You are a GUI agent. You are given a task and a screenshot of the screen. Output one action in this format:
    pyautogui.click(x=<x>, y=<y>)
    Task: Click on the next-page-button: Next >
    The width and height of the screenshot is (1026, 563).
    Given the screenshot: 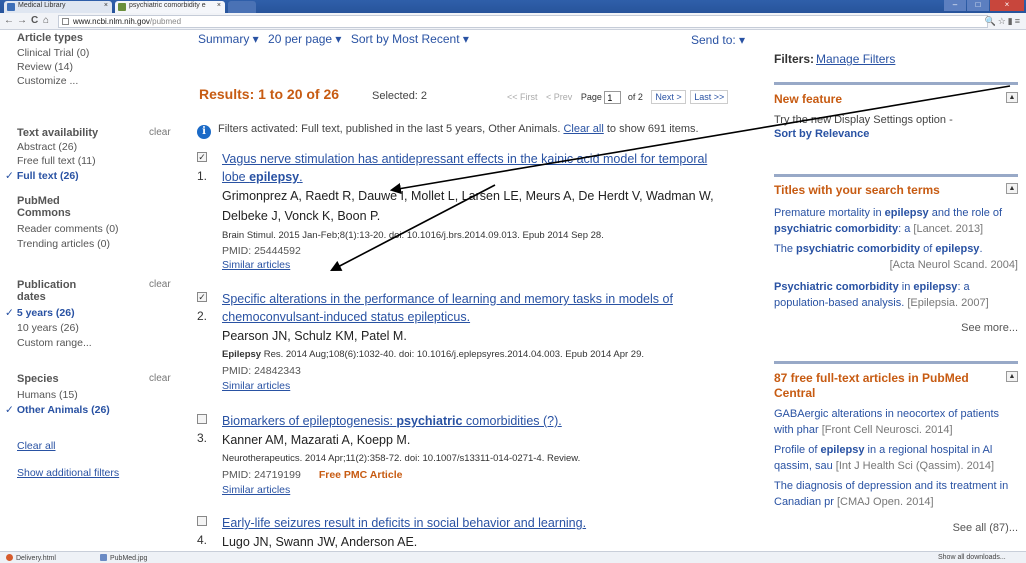 What is the action you would take?
    pyautogui.click(x=668, y=96)
    